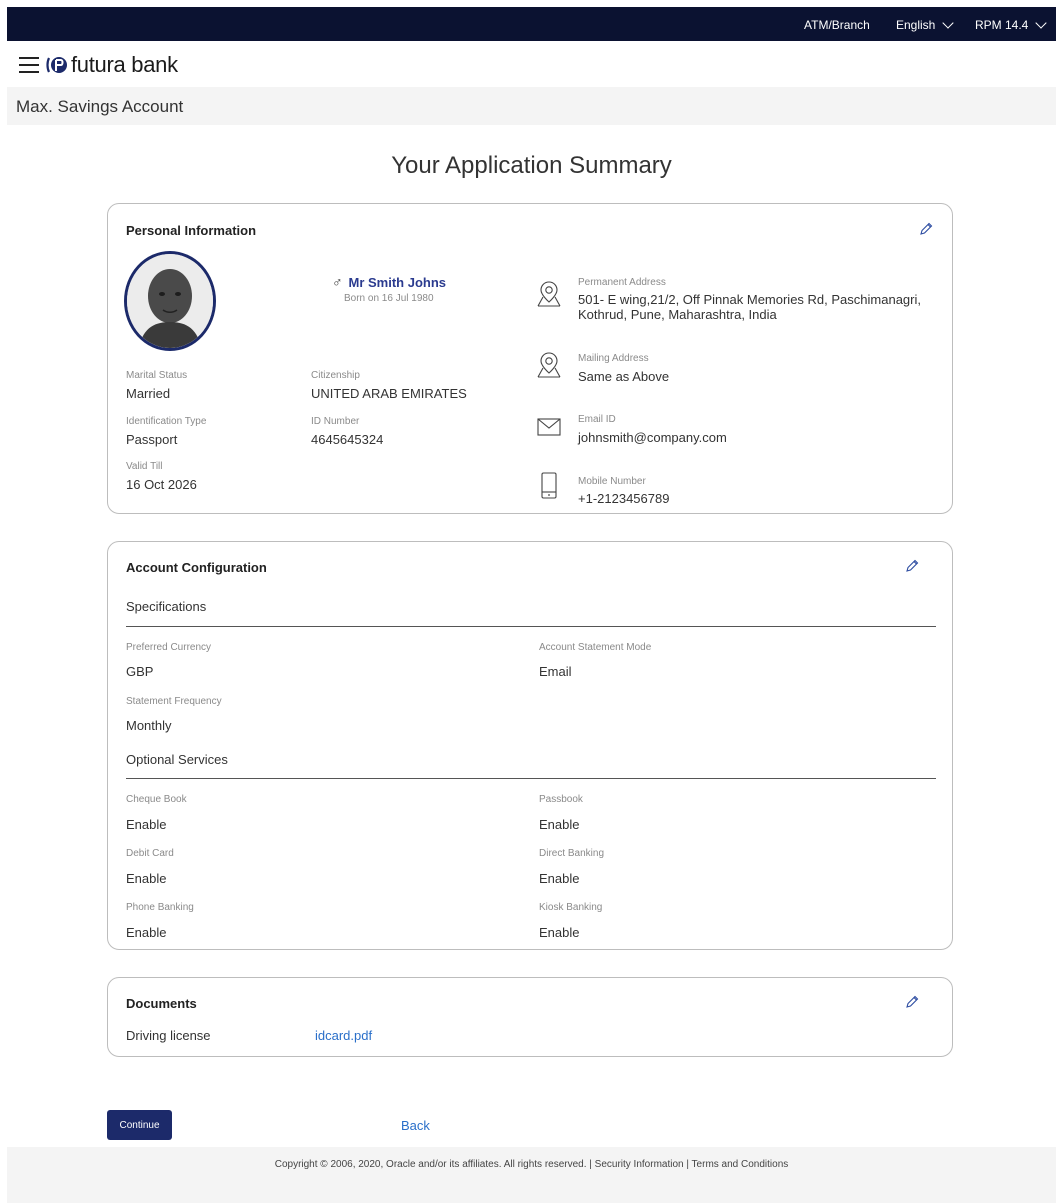 This screenshot has width=1056, height=1203. I want to click on mobile-phone-icon, so click(549, 485).